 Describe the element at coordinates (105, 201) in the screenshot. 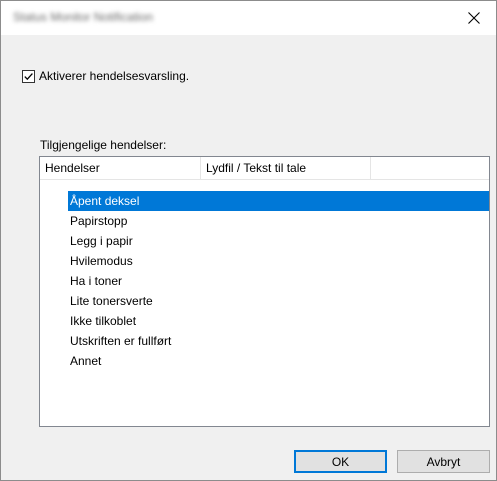

I see `event-name: Åpent deksel` at that location.